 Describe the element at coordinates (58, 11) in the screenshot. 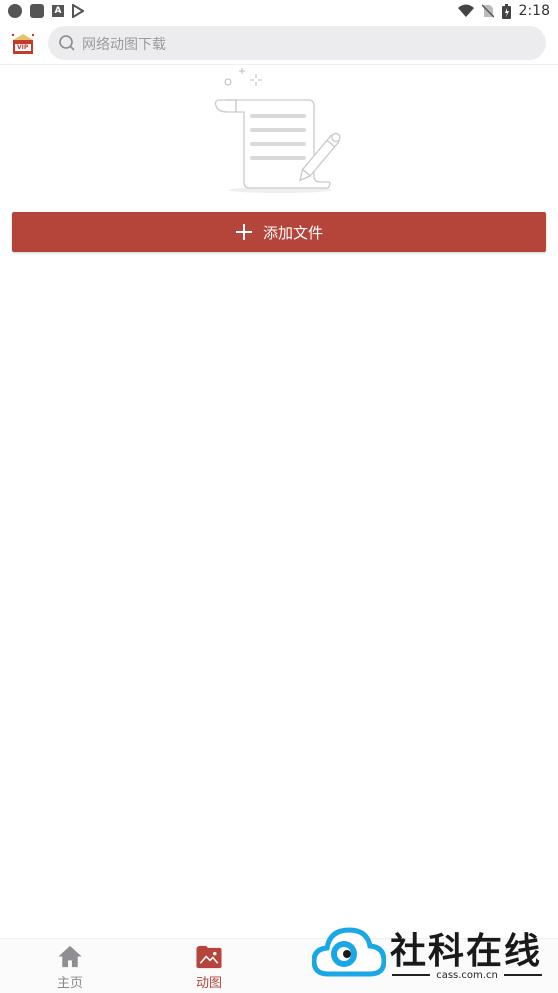

I see `font-a-icon: A` at that location.